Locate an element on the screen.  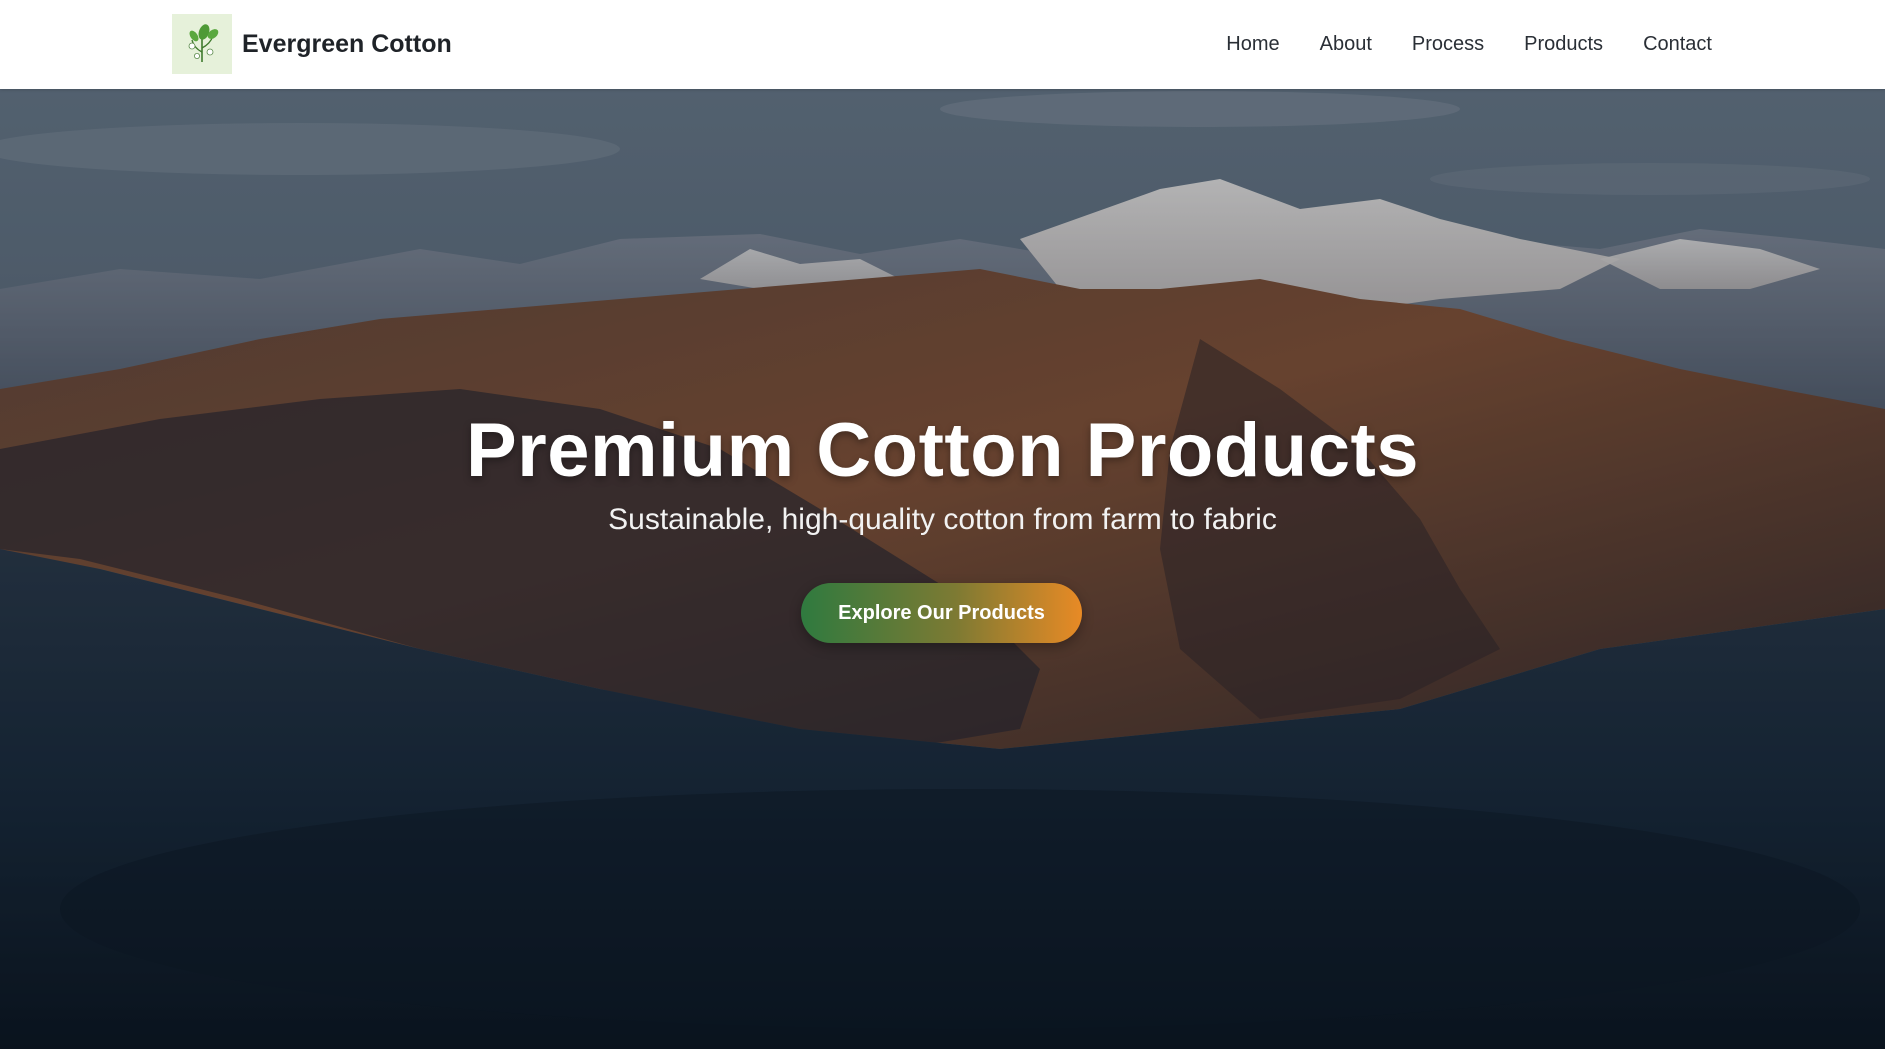
nav-link-products: Products is located at coordinates (1563, 44).